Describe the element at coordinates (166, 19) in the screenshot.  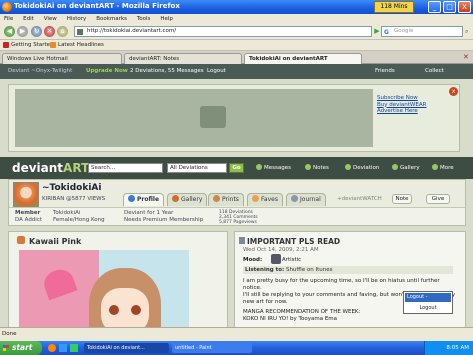
I see `menu-help: Help` at that location.